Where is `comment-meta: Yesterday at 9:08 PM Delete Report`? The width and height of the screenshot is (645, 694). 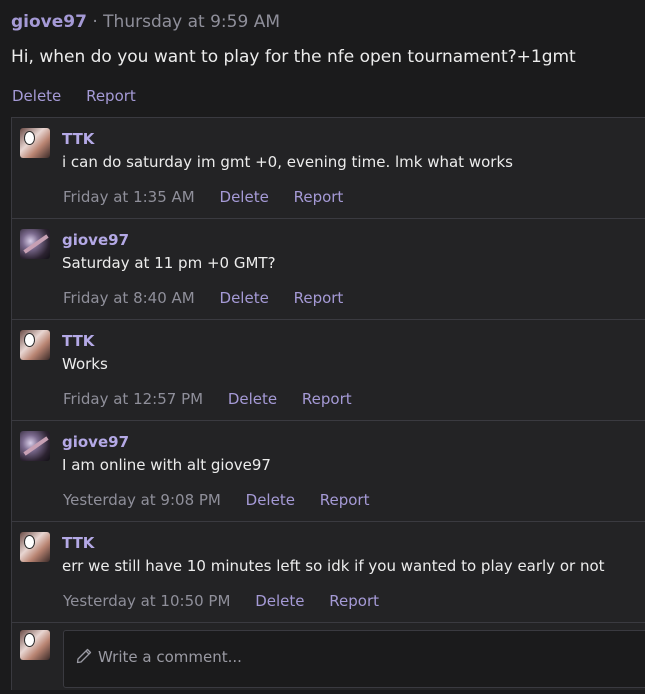 comment-meta: Yesterday at 9:08 PM Delete Report is located at coordinates (226, 500).